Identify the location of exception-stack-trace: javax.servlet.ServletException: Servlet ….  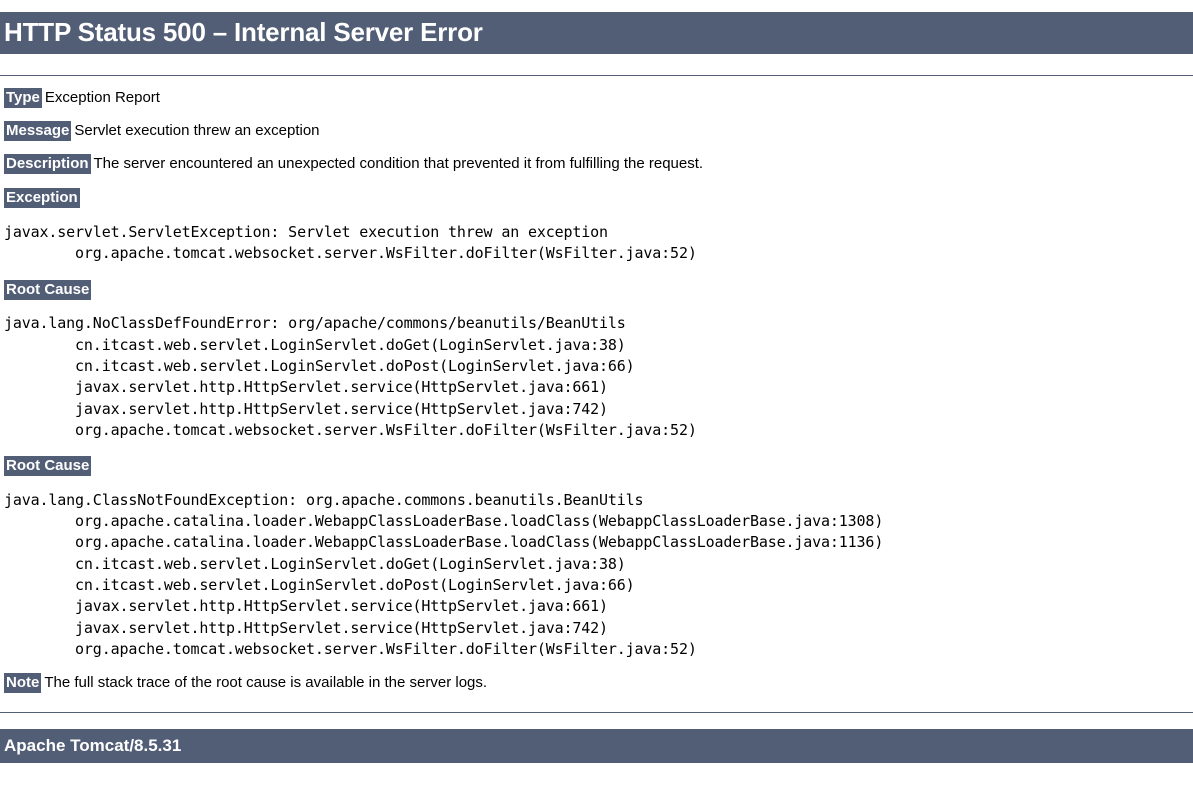
(350, 243).